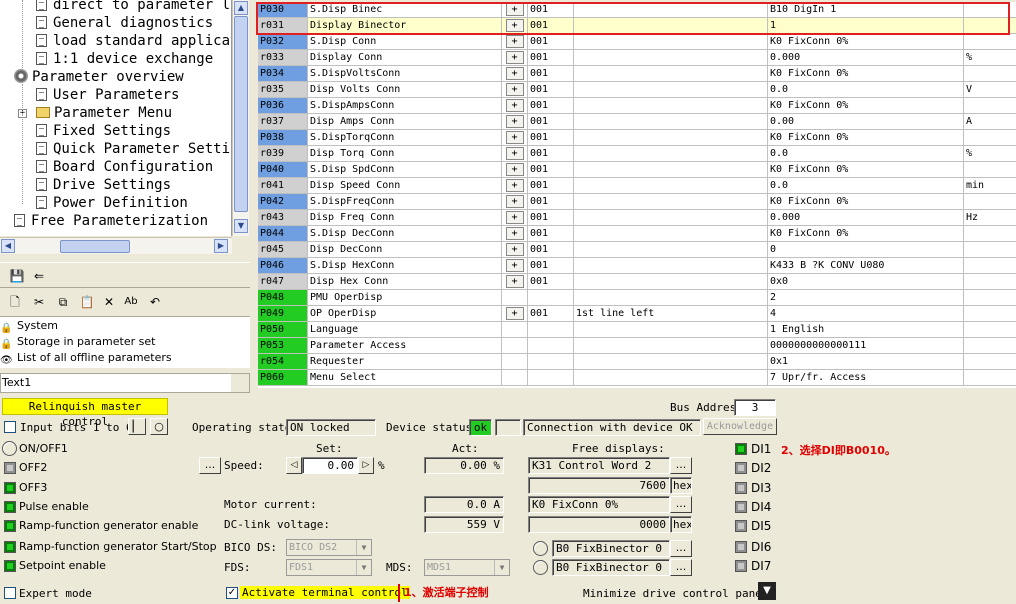  Describe the element at coordinates (63, 302) in the screenshot. I see `copy-icon: ⧉` at that location.